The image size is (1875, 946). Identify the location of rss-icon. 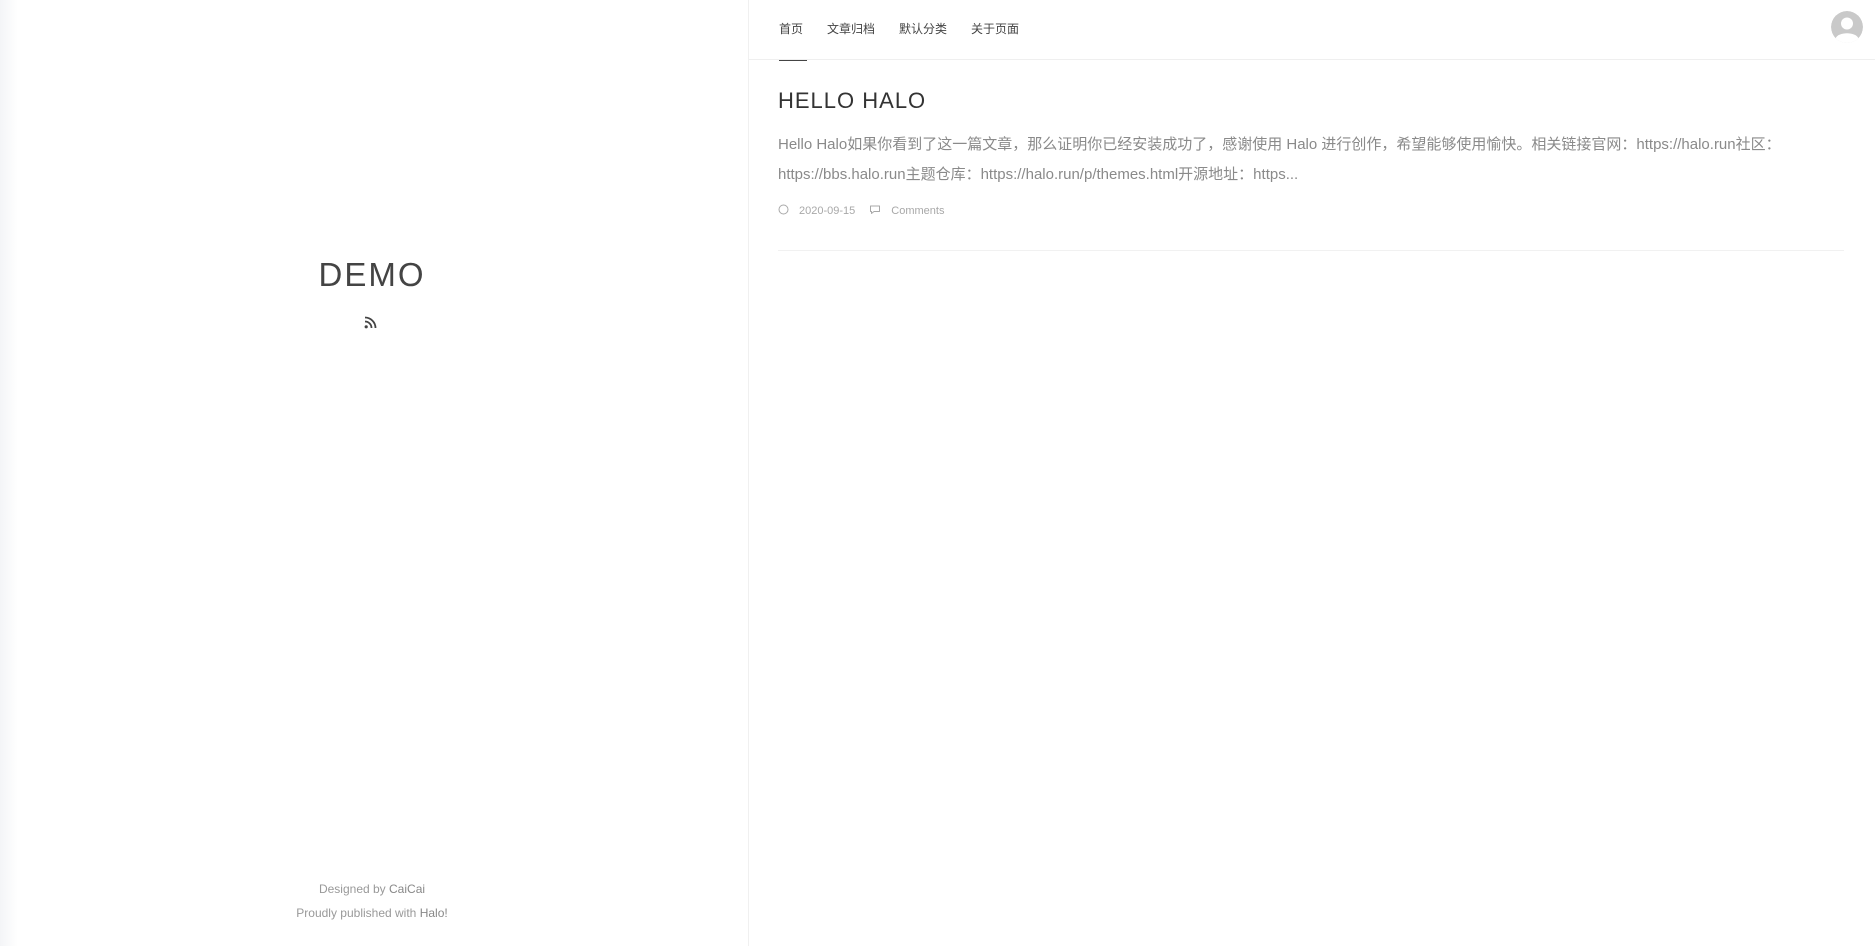
(371, 322).